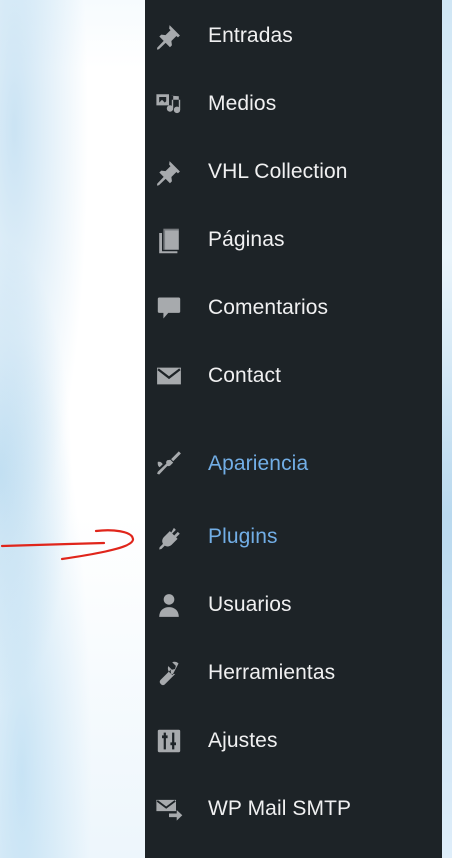 This screenshot has width=452, height=858. Describe the element at coordinates (169, 605) in the screenshot. I see `user-icon` at that location.